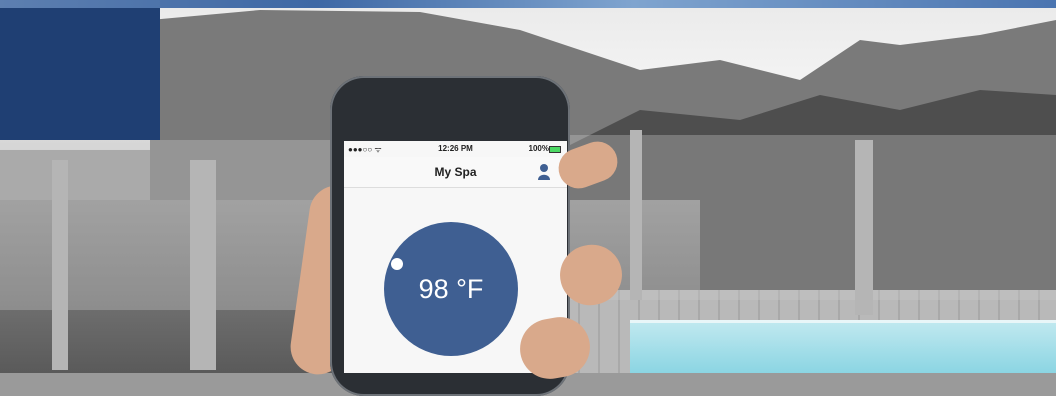 Image resolution: width=1056 pixels, height=396 pixels. I want to click on temperature-dial: 98 °F, so click(451, 289).